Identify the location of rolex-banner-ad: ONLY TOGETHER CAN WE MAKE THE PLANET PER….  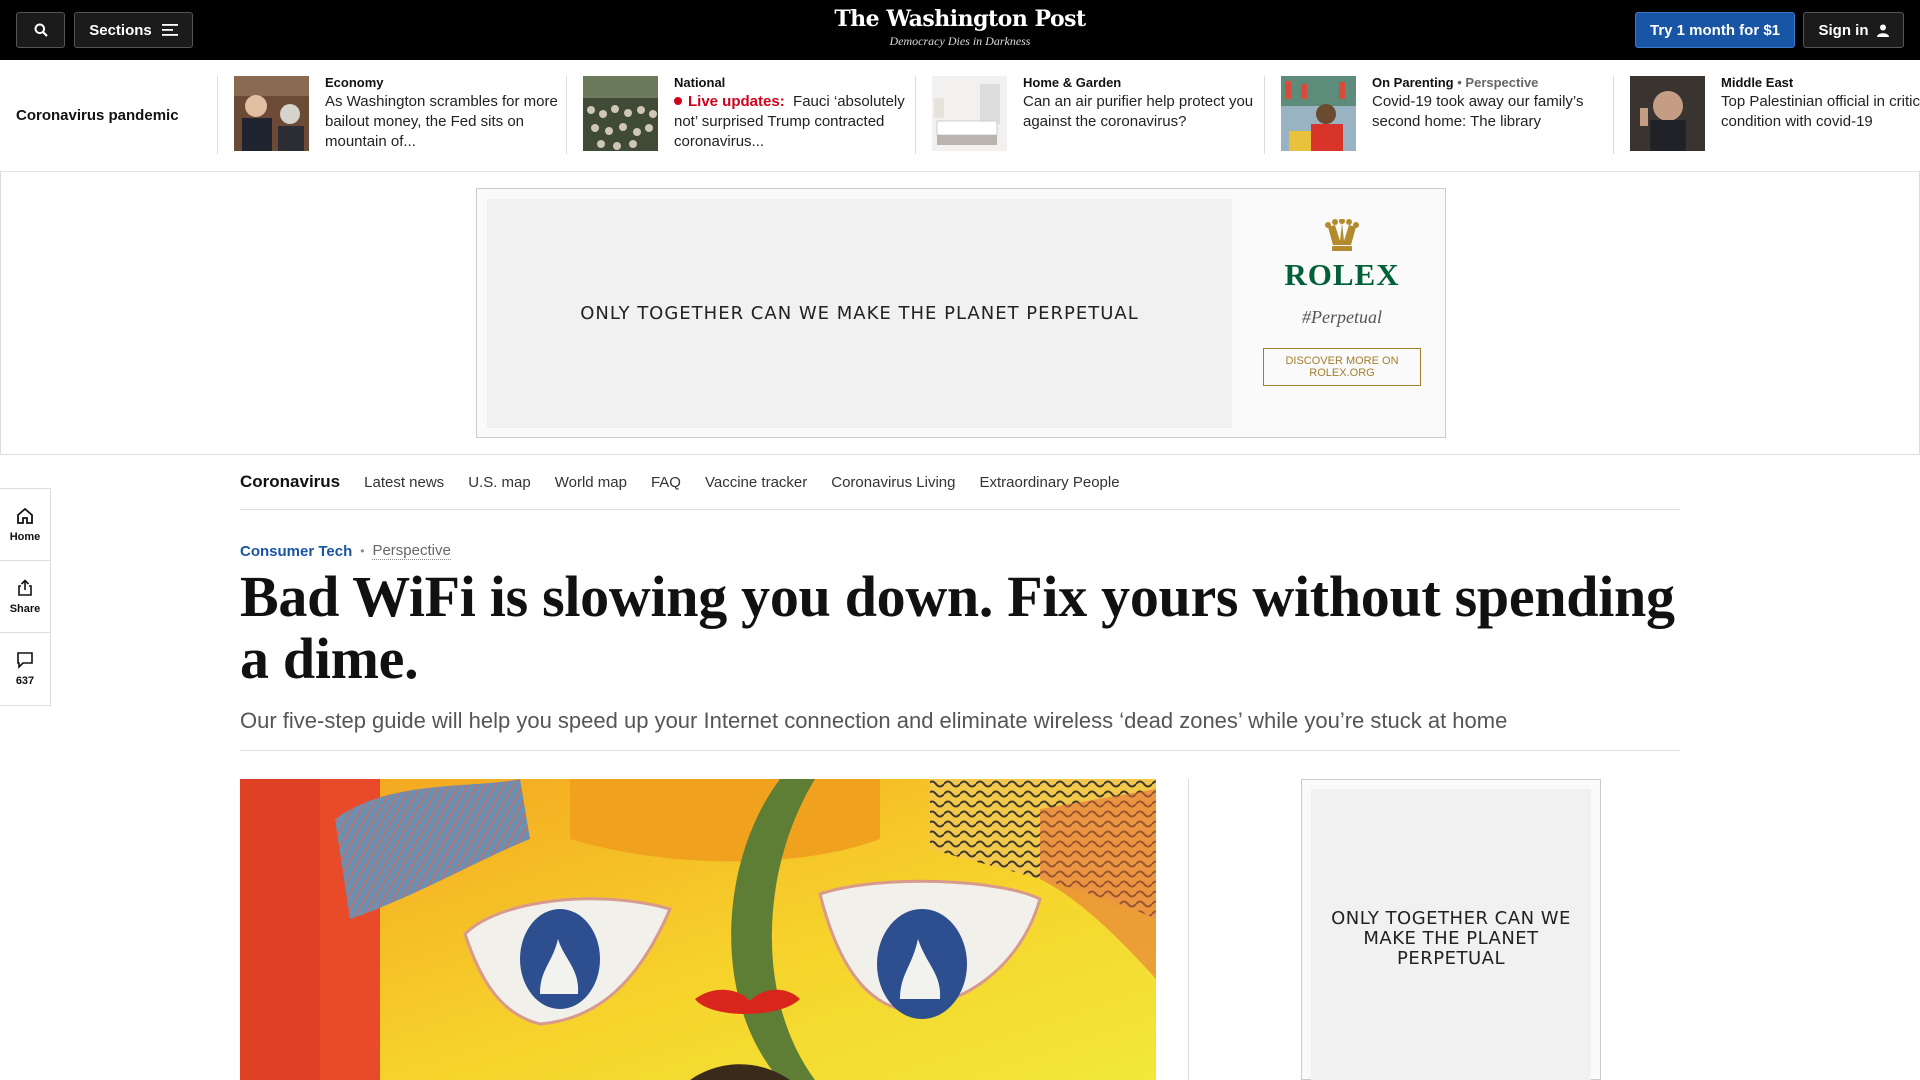
(961, 313).